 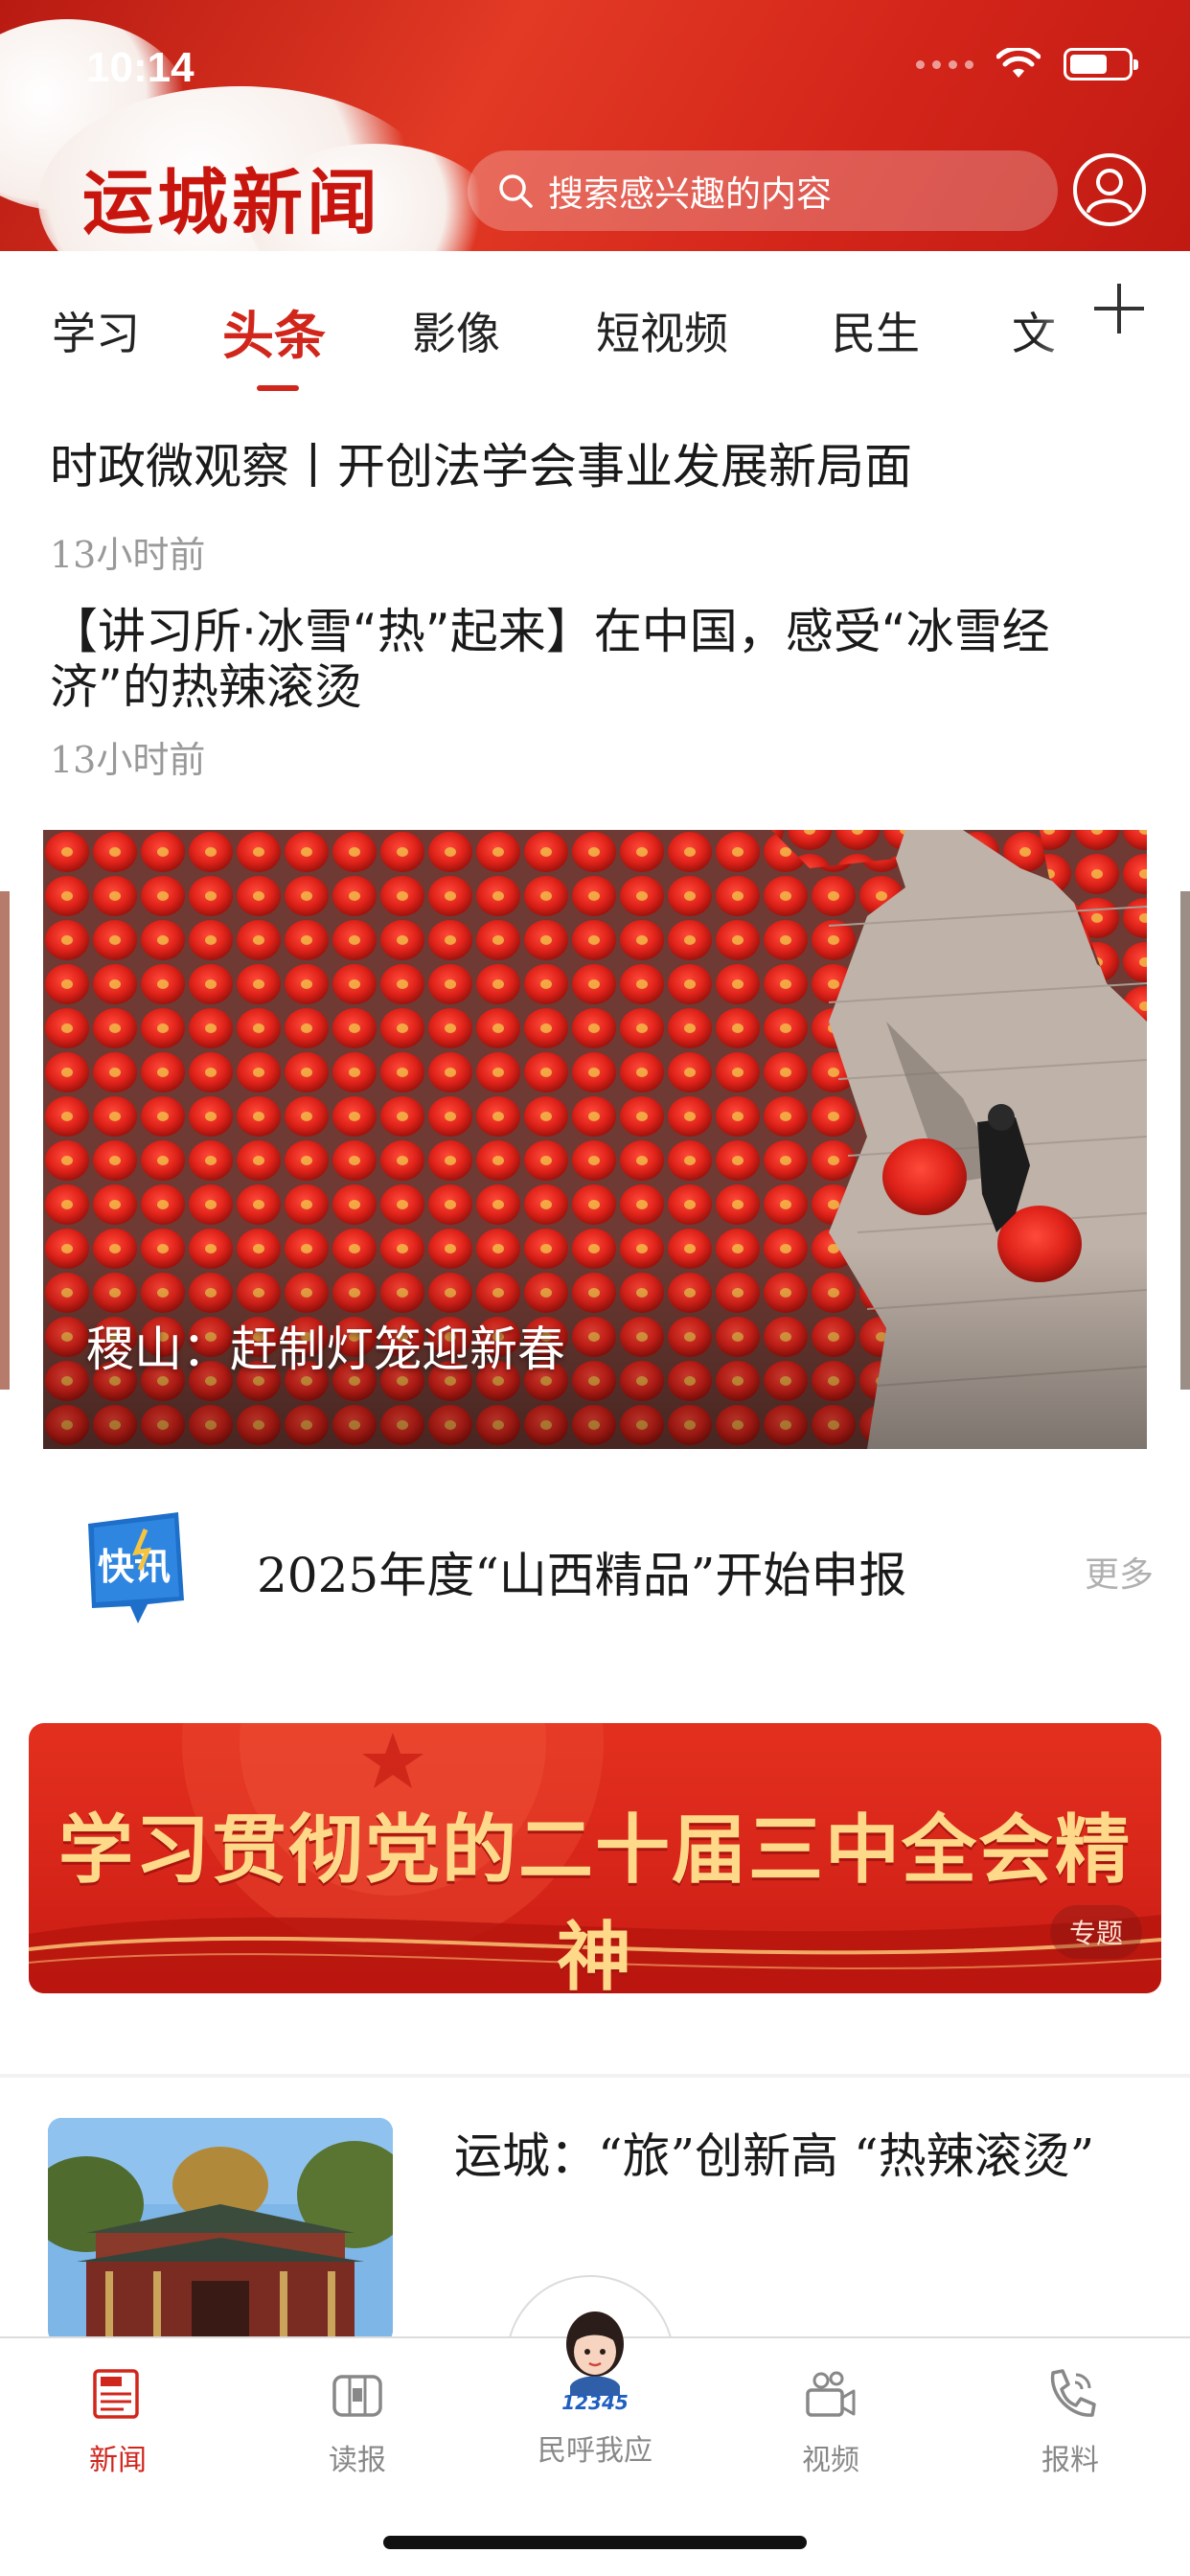 What do you see at coordinates (357, 2396) in the screenshot?
I see `read-paper-icon` at bounding box center [357, 2396].